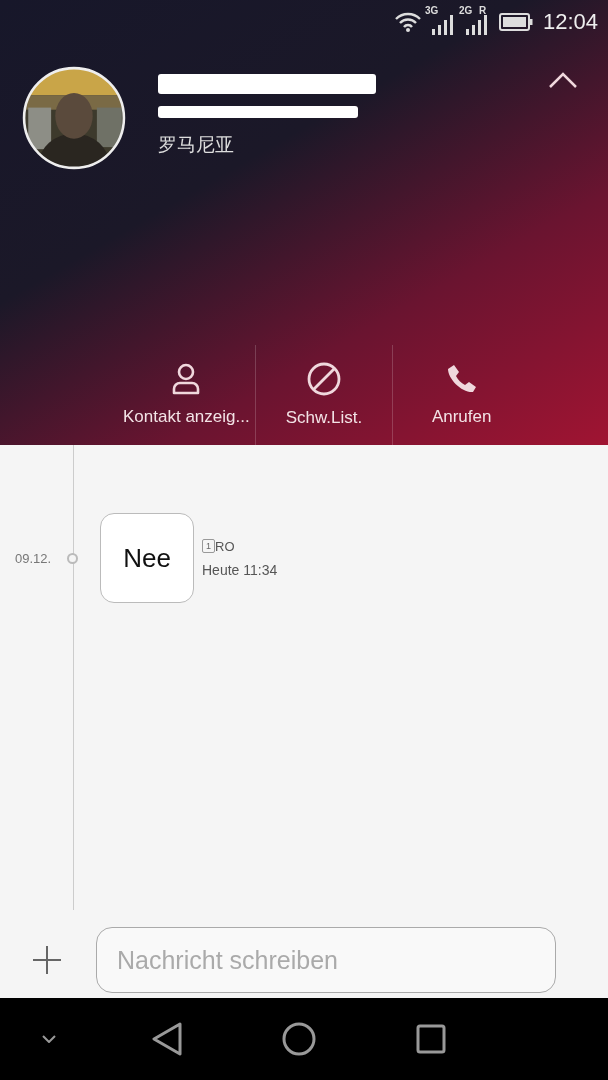  What do you see at coordinates (515, 22) in the screenshot?
I see `battery-icon` at bounding box center [515, 22].